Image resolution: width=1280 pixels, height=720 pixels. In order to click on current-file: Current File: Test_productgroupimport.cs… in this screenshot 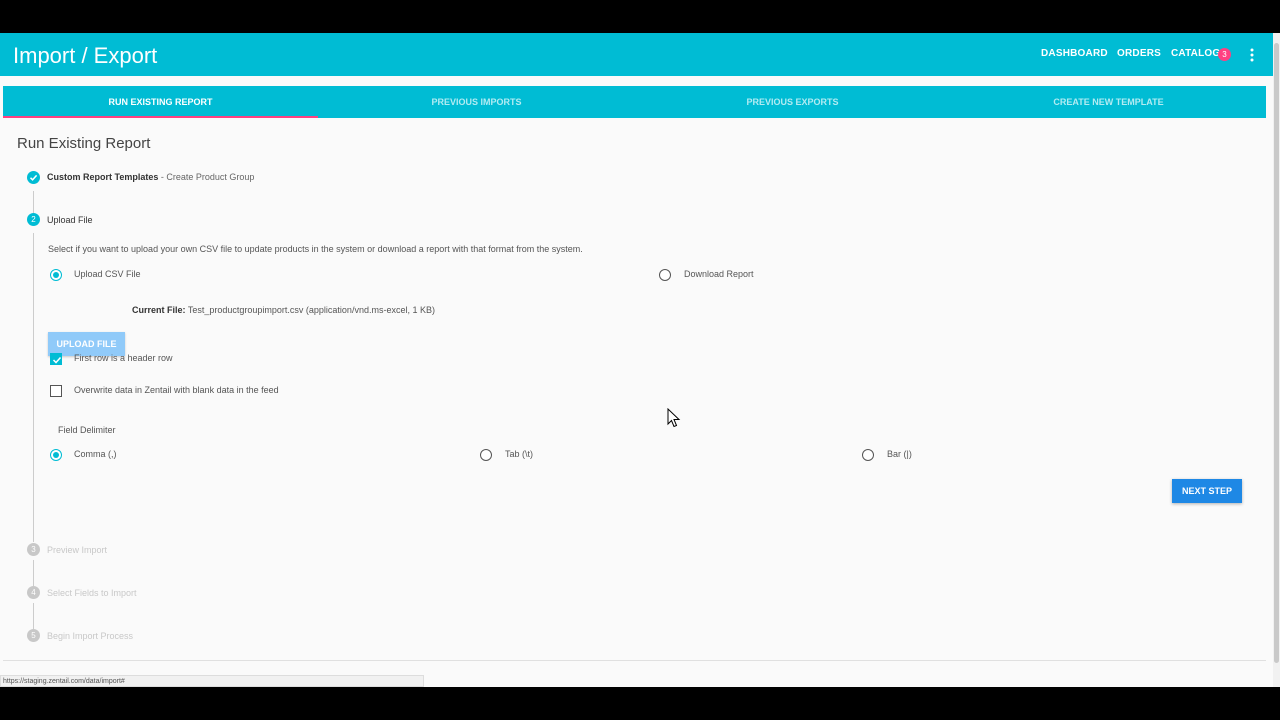, I will do `click(283, 310)`.